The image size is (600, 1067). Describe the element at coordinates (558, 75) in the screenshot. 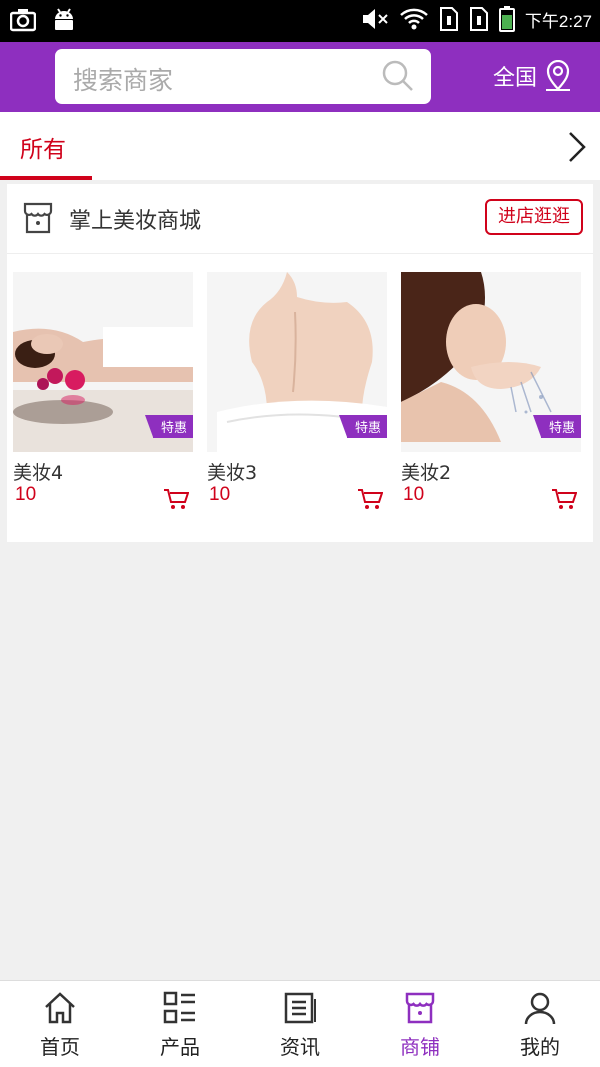

I see `location-pin-icon` at that location.